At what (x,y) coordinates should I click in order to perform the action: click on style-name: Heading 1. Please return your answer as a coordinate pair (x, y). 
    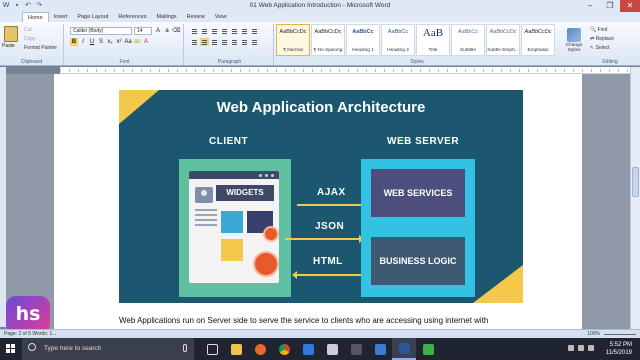
    Looking at the image, I should click on (363, 50).